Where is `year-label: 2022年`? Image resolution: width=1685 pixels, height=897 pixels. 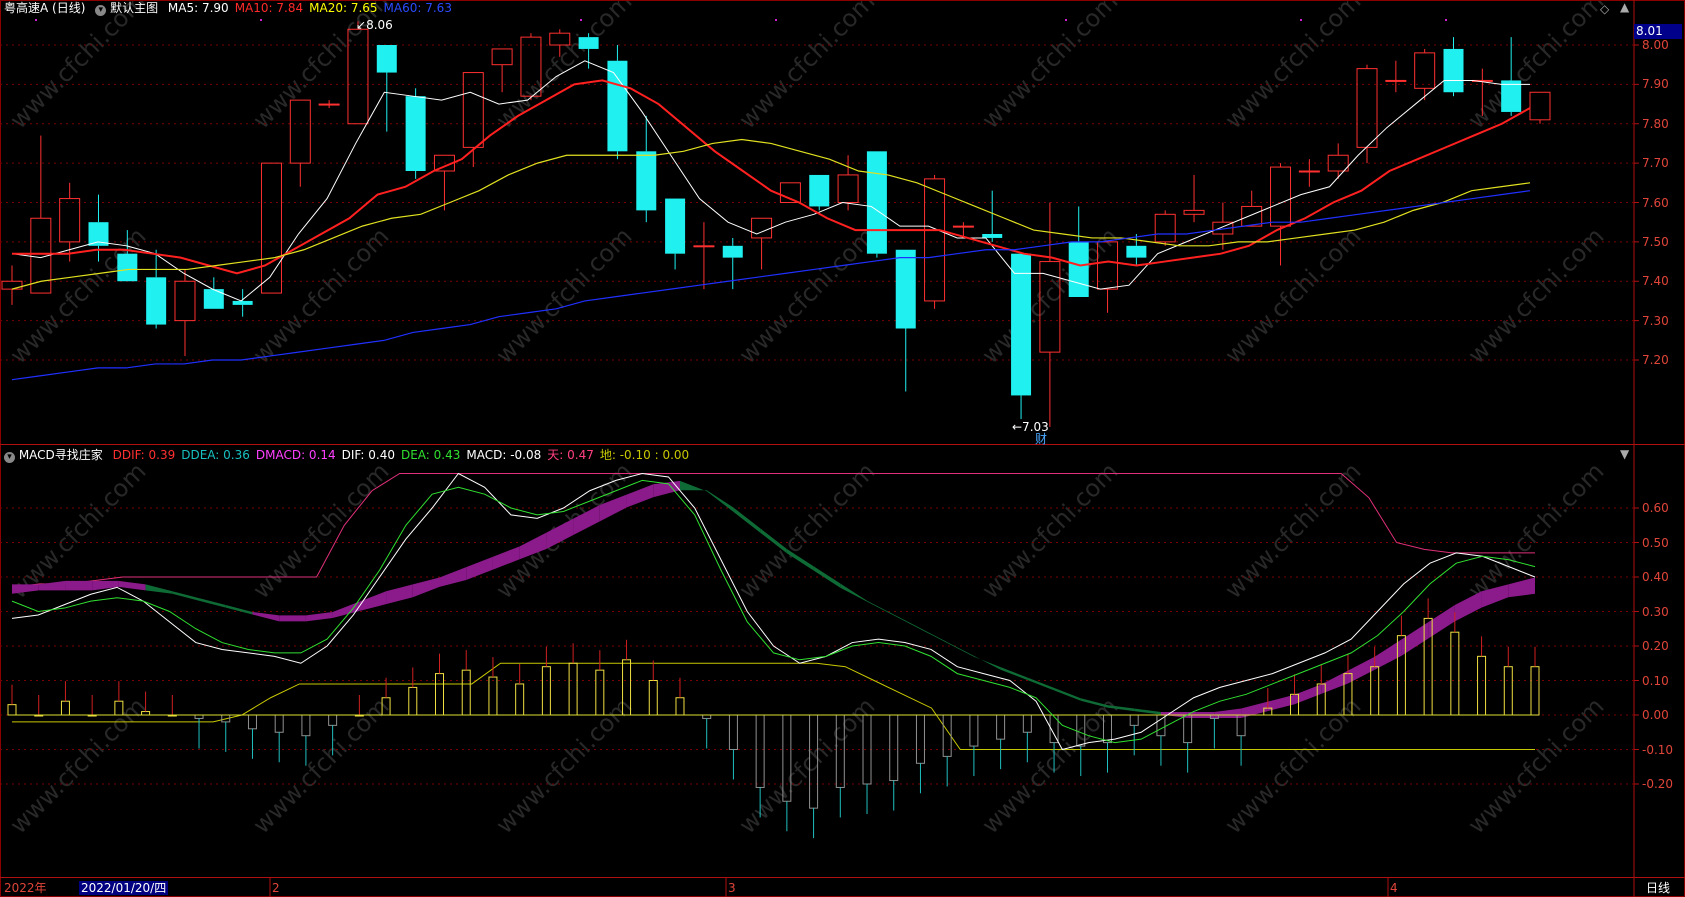
year-label: 2022年 is located at coordinates (25, 888).